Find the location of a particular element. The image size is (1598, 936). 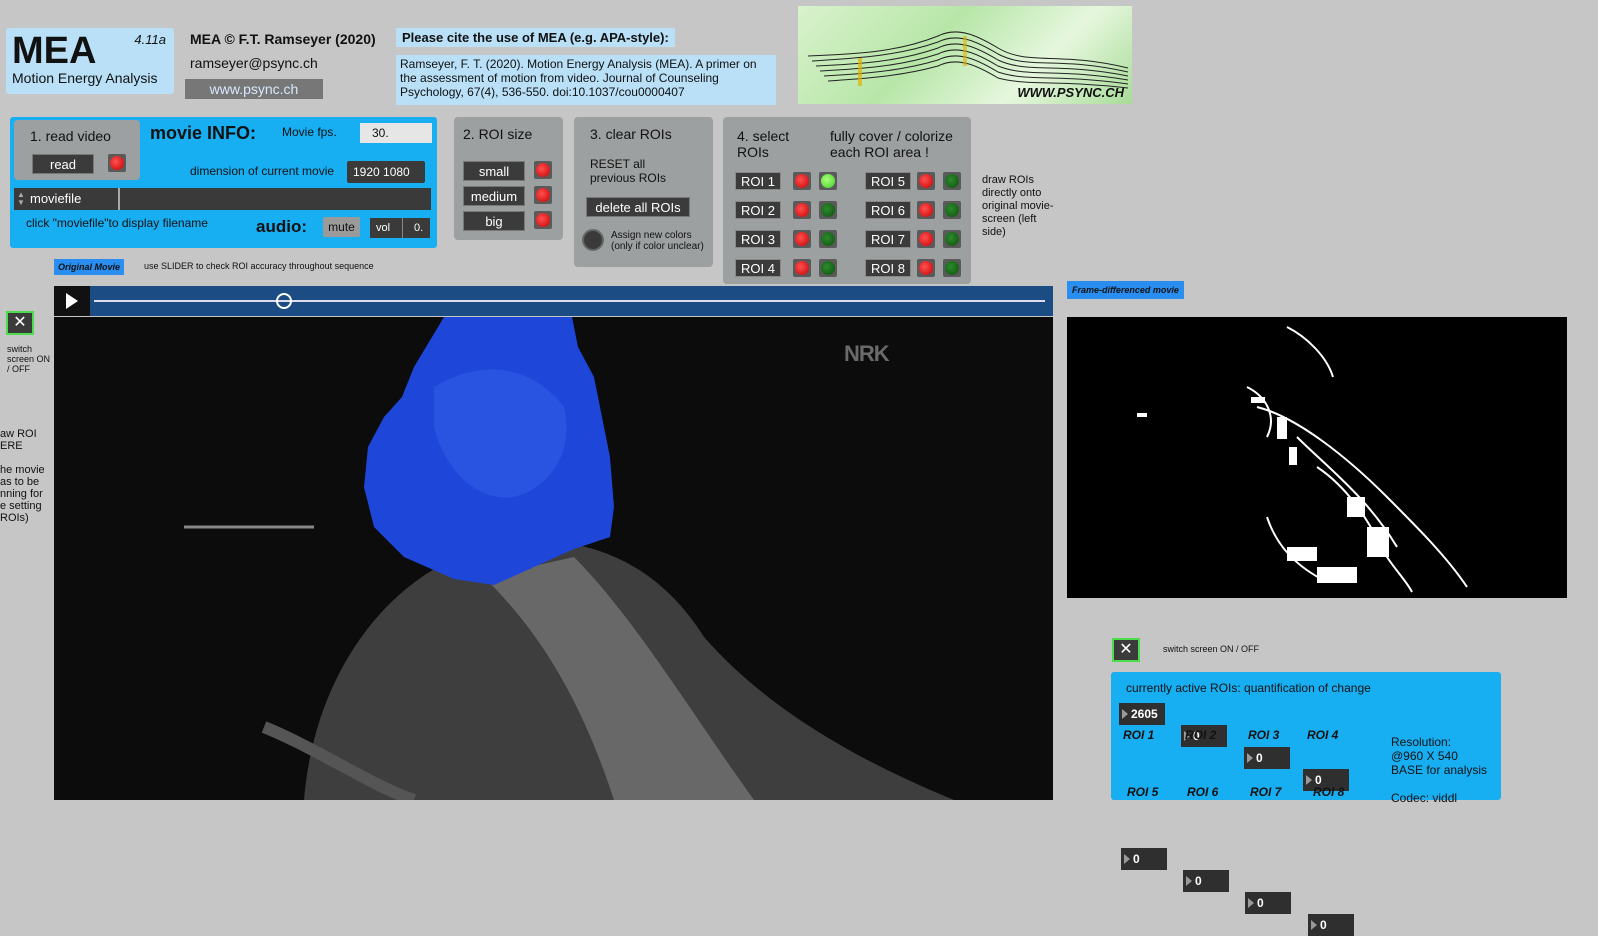

roi-7-button: ROI 7 is located at coordinates (888, 239).